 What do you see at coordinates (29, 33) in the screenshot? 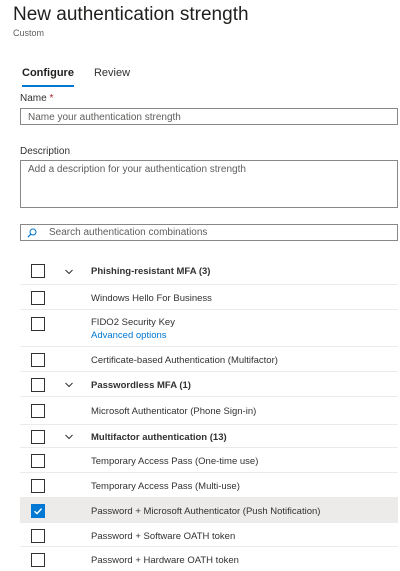
I see `page-subtitle: Custom` at bounding box center [29, 33].